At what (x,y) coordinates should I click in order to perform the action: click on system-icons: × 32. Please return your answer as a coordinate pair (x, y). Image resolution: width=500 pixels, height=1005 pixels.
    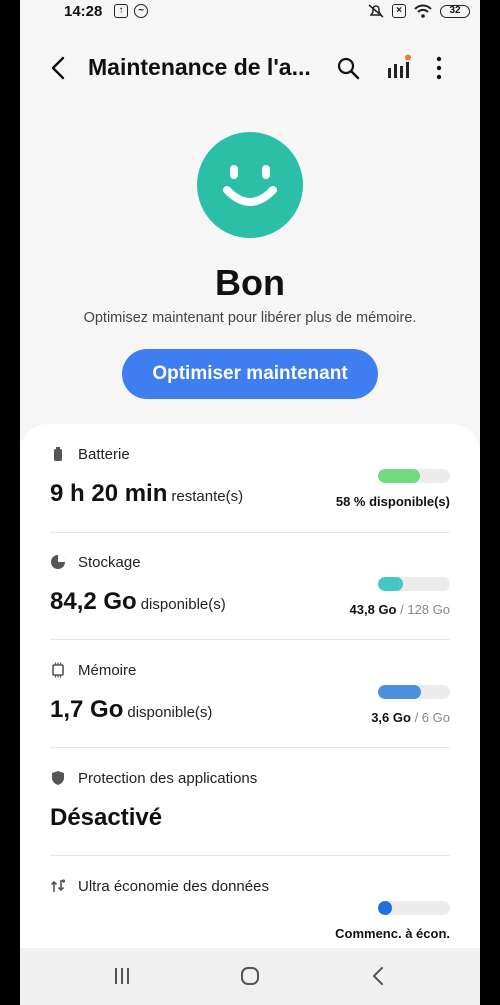
    Looking at the image, I should click on (419, 11).